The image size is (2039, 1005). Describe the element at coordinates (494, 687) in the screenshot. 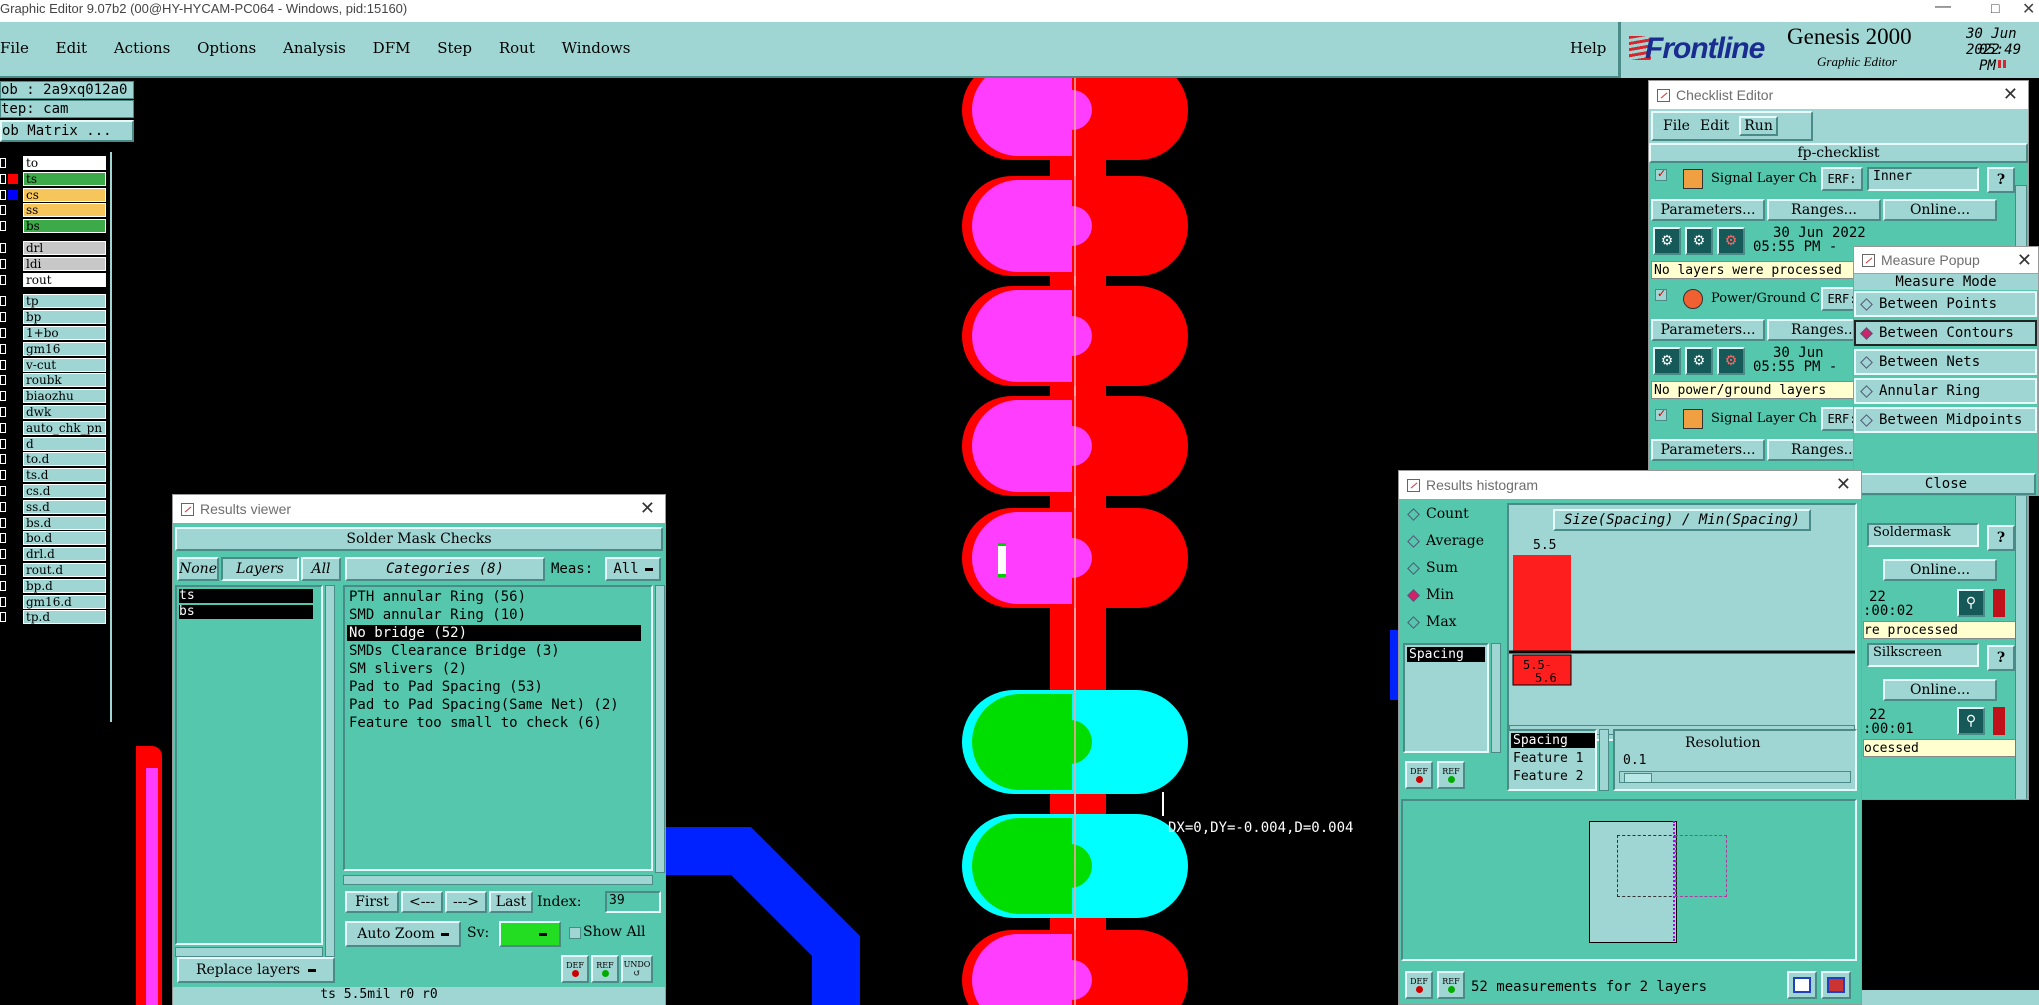

I see `category-item: Pad to Pad Spacing (53)` at that location.